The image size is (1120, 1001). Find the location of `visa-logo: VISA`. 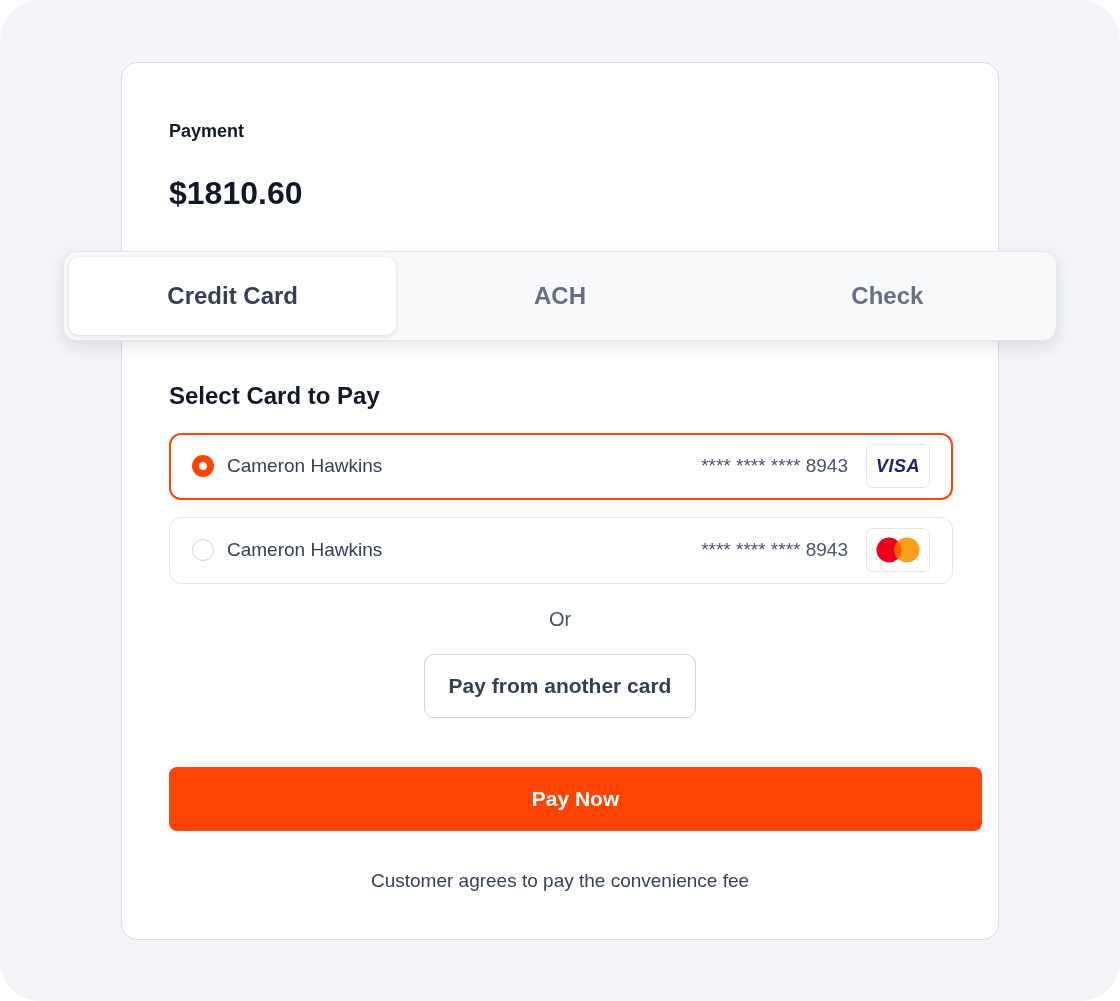

visa-logo: VISA is located at coordinates (898, 466).